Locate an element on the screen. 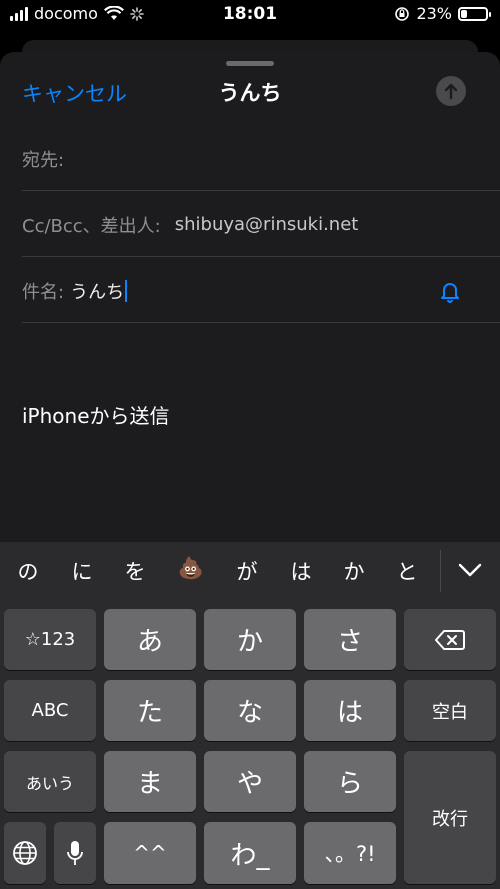 Image resolution: width=500 pixels, height=889 pixels. candidate-item: の is located at coordinates (28, 571).